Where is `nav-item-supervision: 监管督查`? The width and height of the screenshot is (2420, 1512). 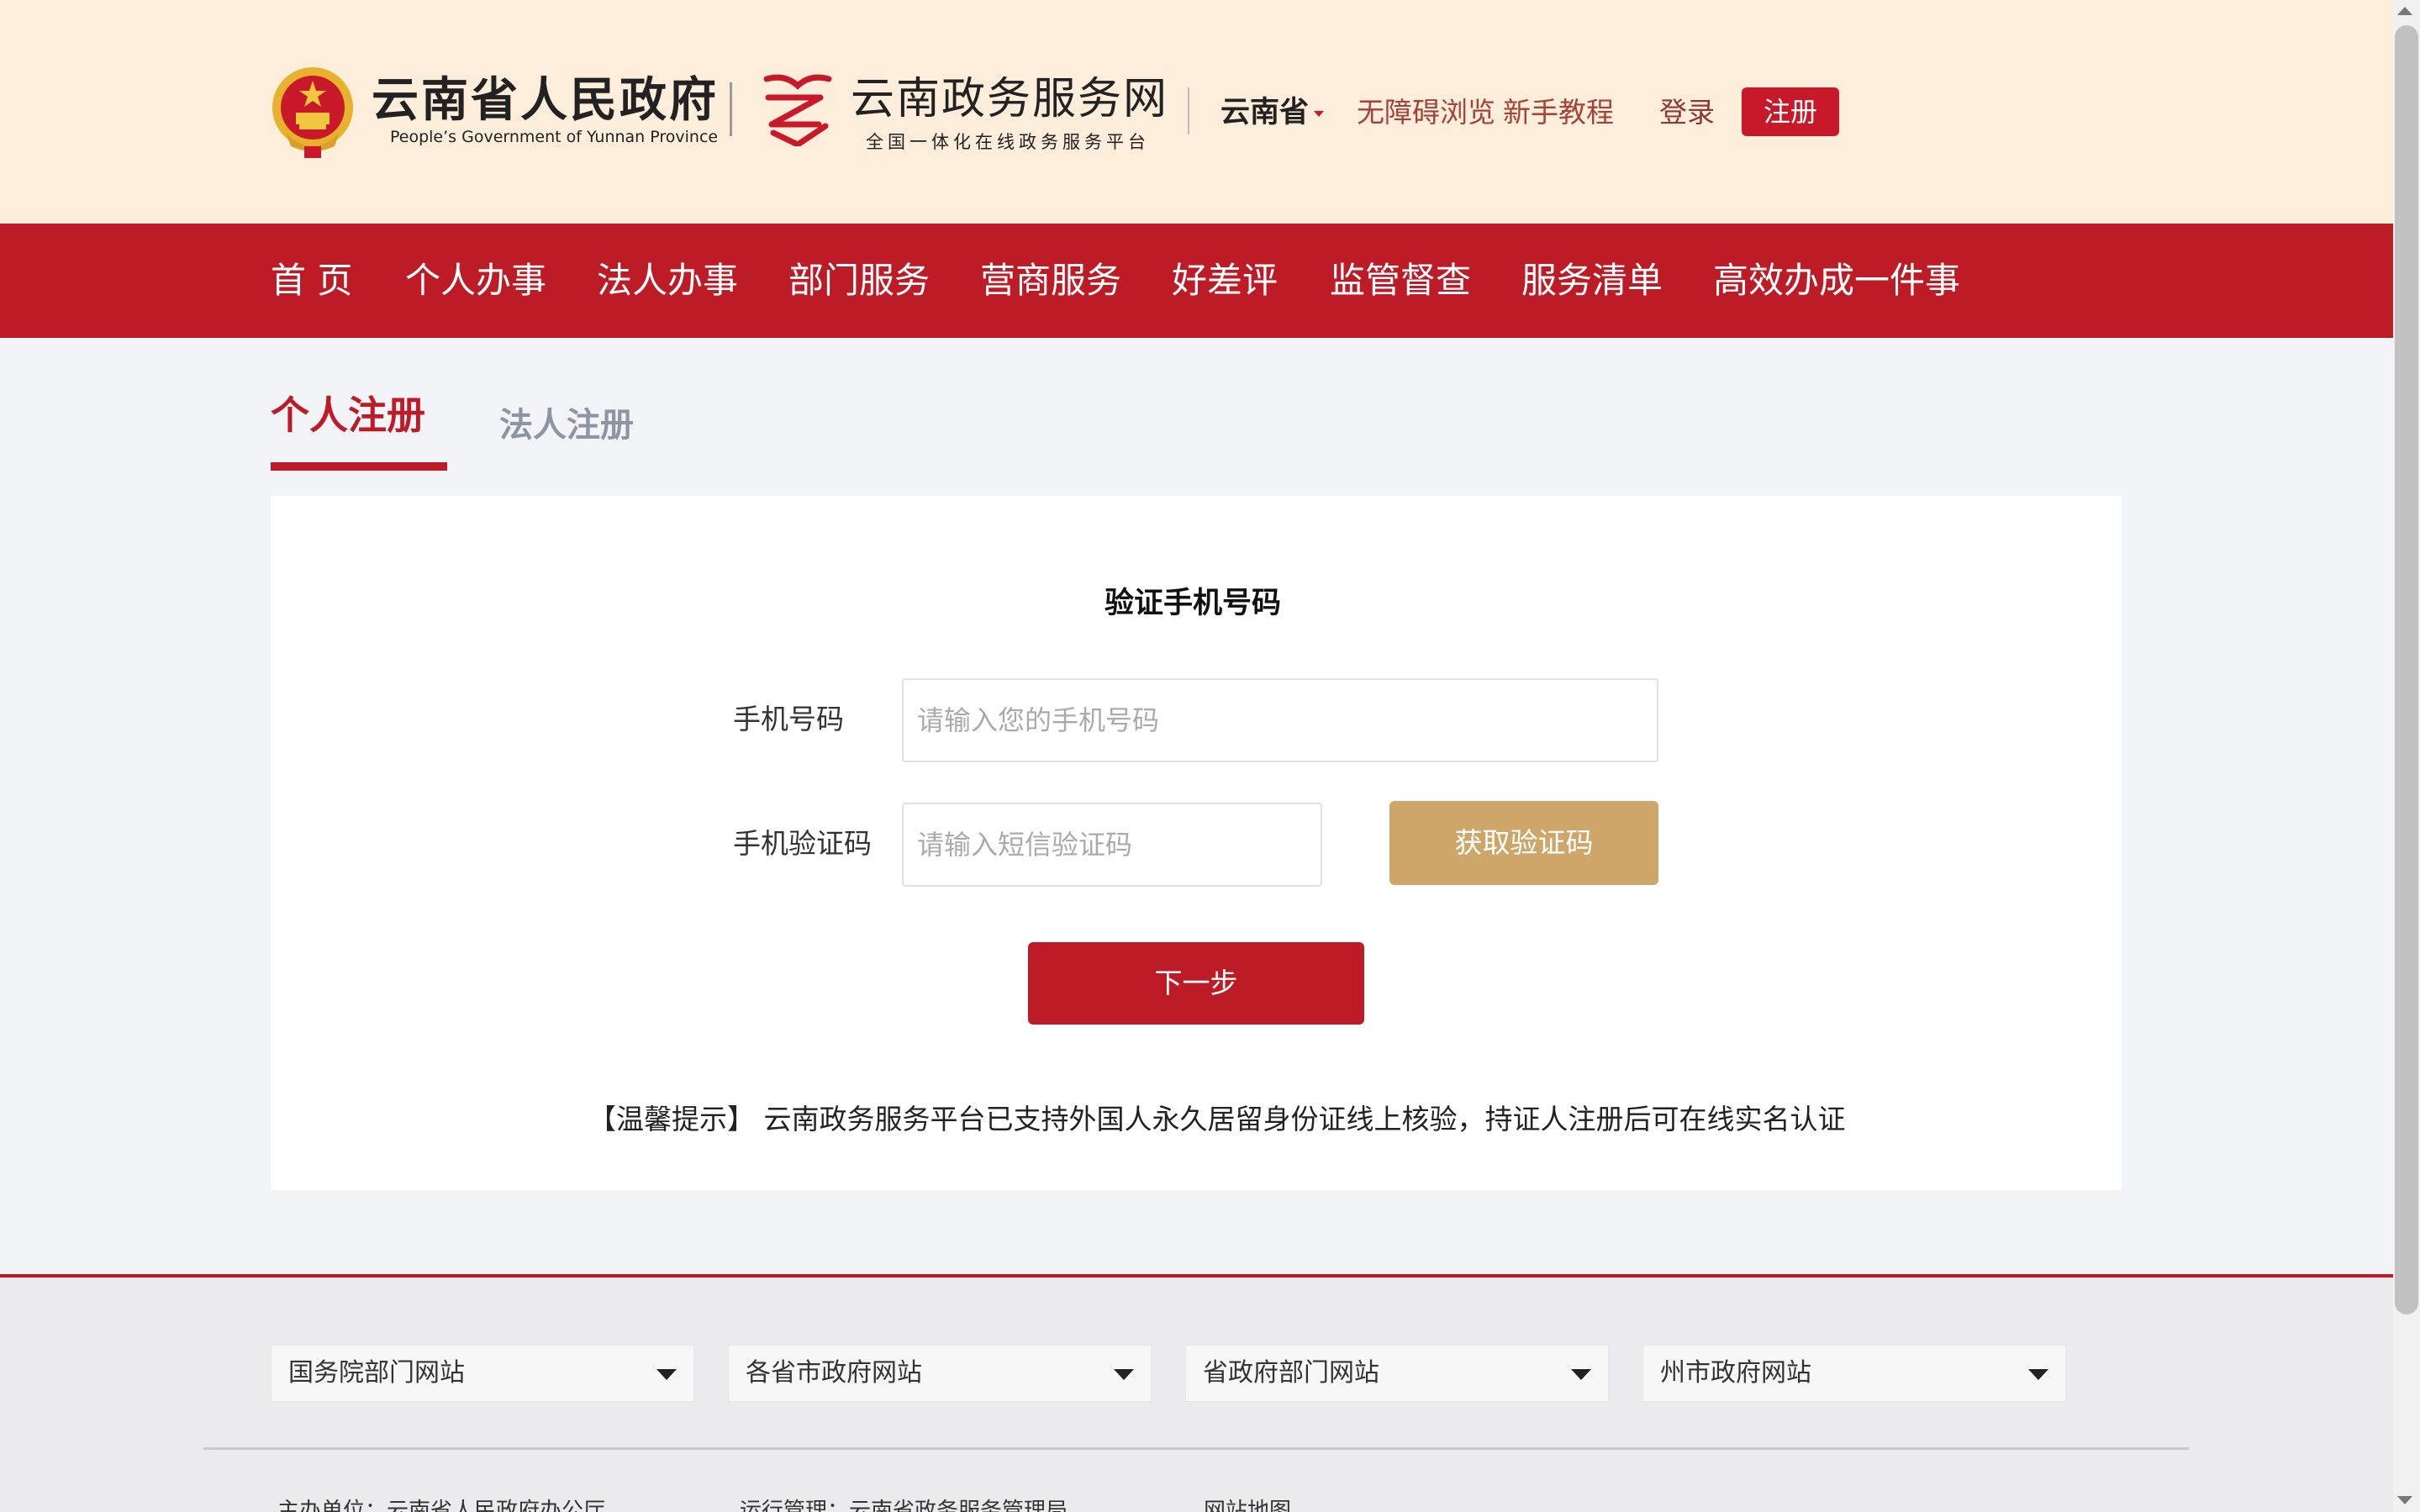
nav-item-supervision: 监管督查 is located at coordinates (1400, 281).